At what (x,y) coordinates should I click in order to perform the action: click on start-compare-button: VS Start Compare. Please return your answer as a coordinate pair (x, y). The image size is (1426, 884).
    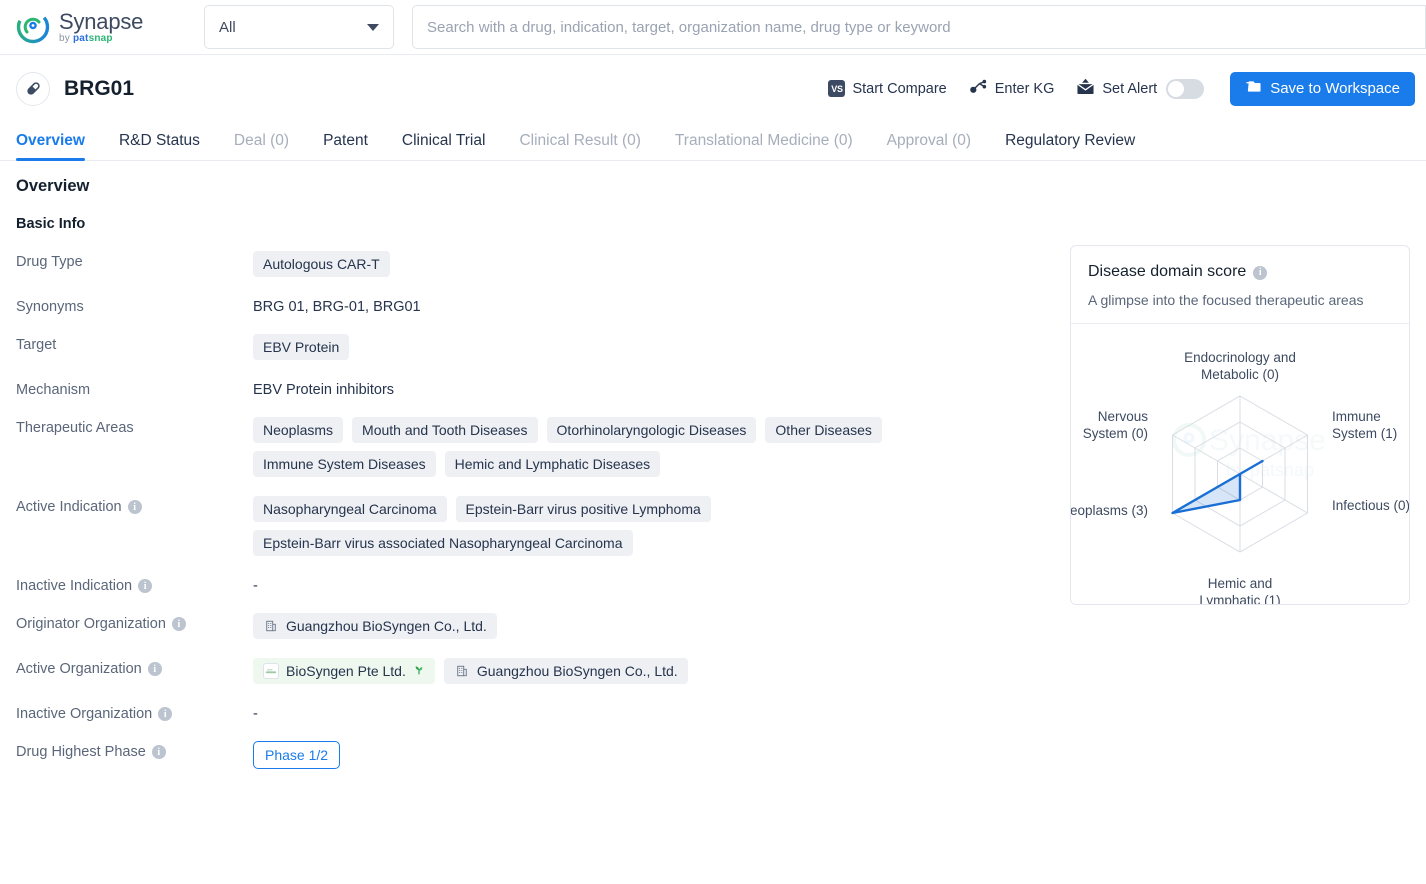
    Looking at the image, I should click on (887, 88).